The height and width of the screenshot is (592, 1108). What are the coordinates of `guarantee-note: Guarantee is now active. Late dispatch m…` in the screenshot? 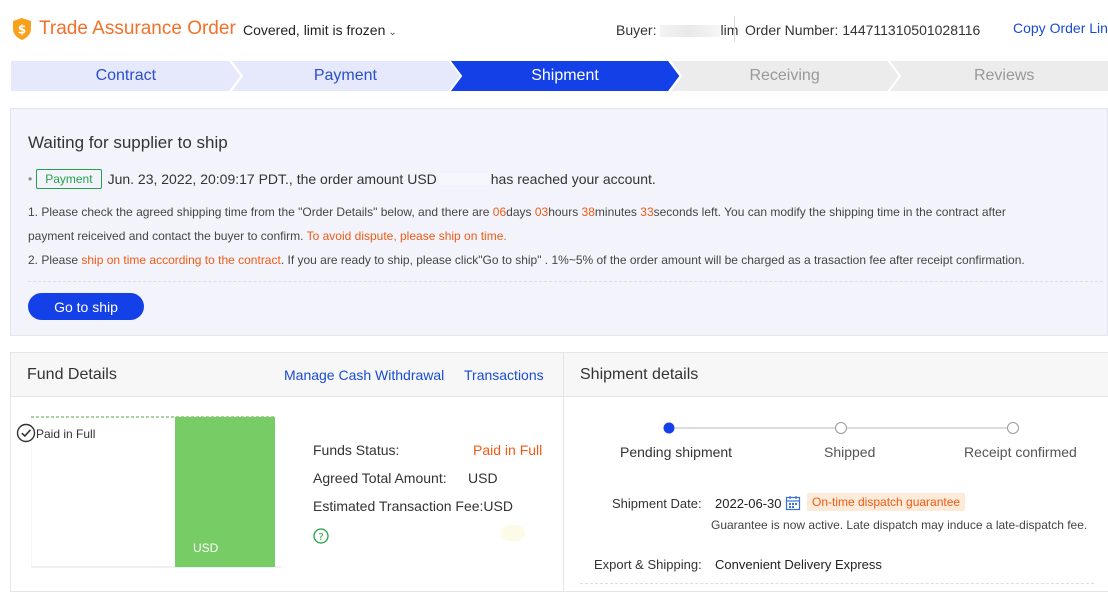 It's located at (899, 525).